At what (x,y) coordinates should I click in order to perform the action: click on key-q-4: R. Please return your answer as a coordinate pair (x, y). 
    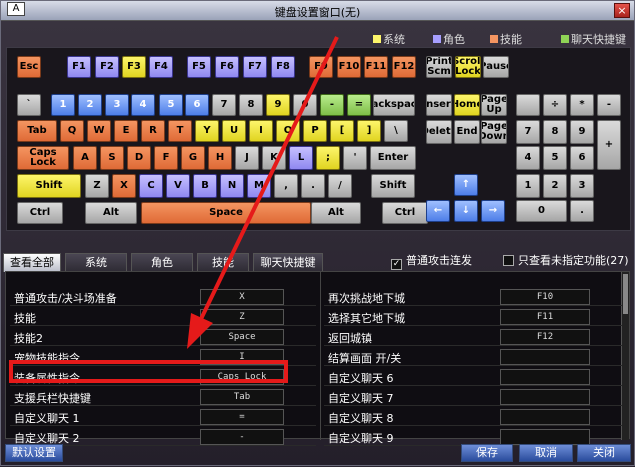
    Looking at the image, I should click on (153, 131).